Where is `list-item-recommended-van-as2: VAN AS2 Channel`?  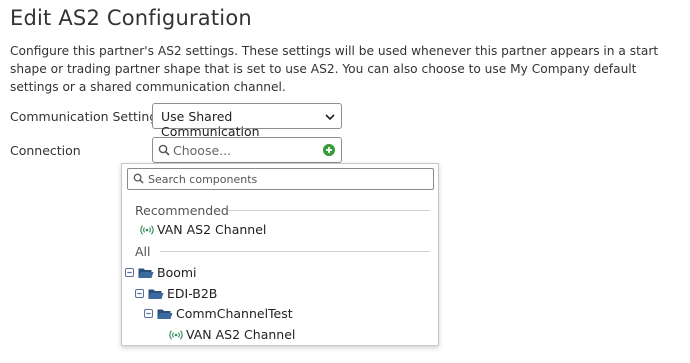 list-item-recommended-van-as2: VAN AS2 Channel is located at coordinates (203, 229).